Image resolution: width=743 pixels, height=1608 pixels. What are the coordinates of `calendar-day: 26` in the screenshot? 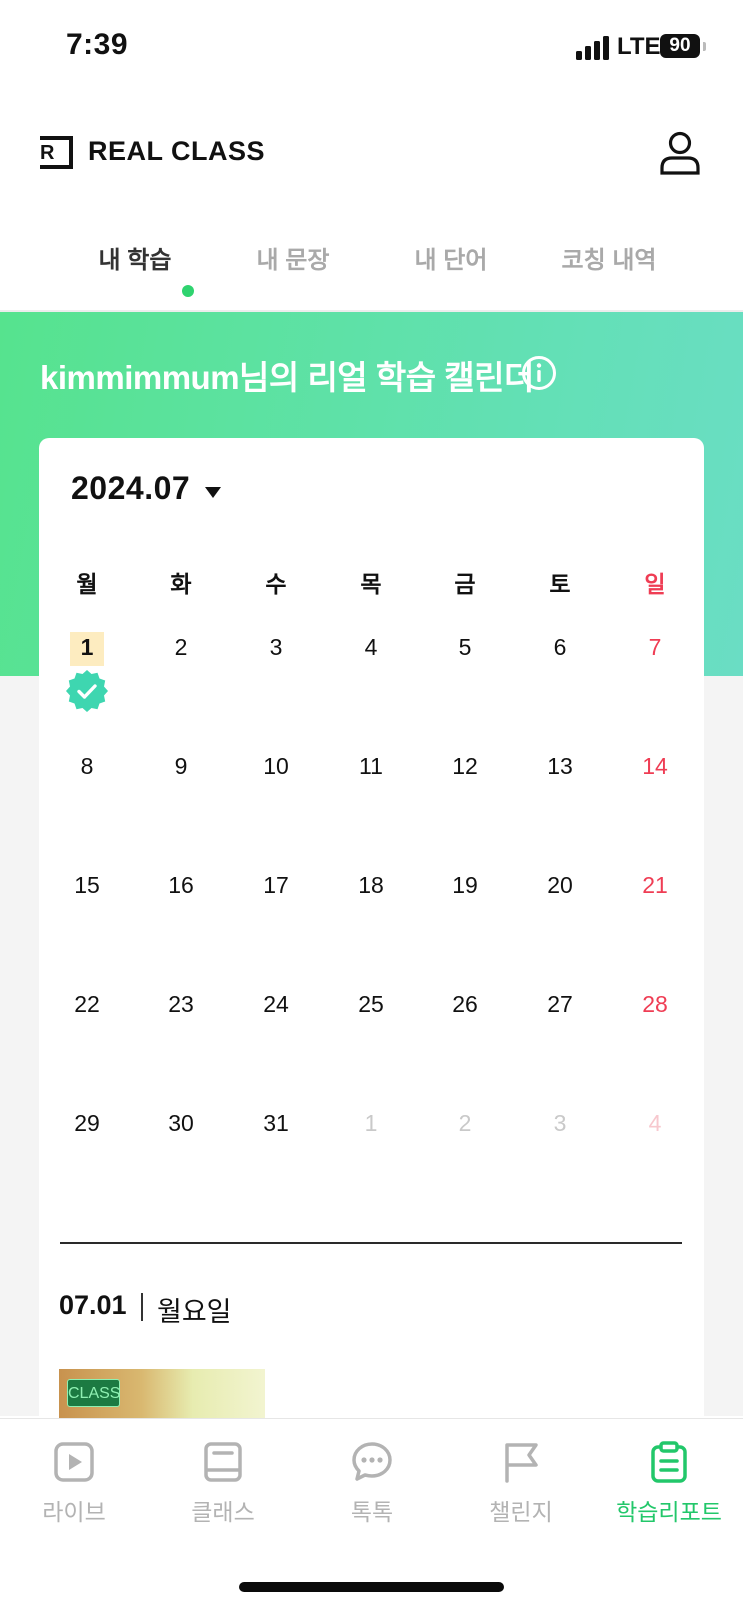 It's located at (465, 1004).